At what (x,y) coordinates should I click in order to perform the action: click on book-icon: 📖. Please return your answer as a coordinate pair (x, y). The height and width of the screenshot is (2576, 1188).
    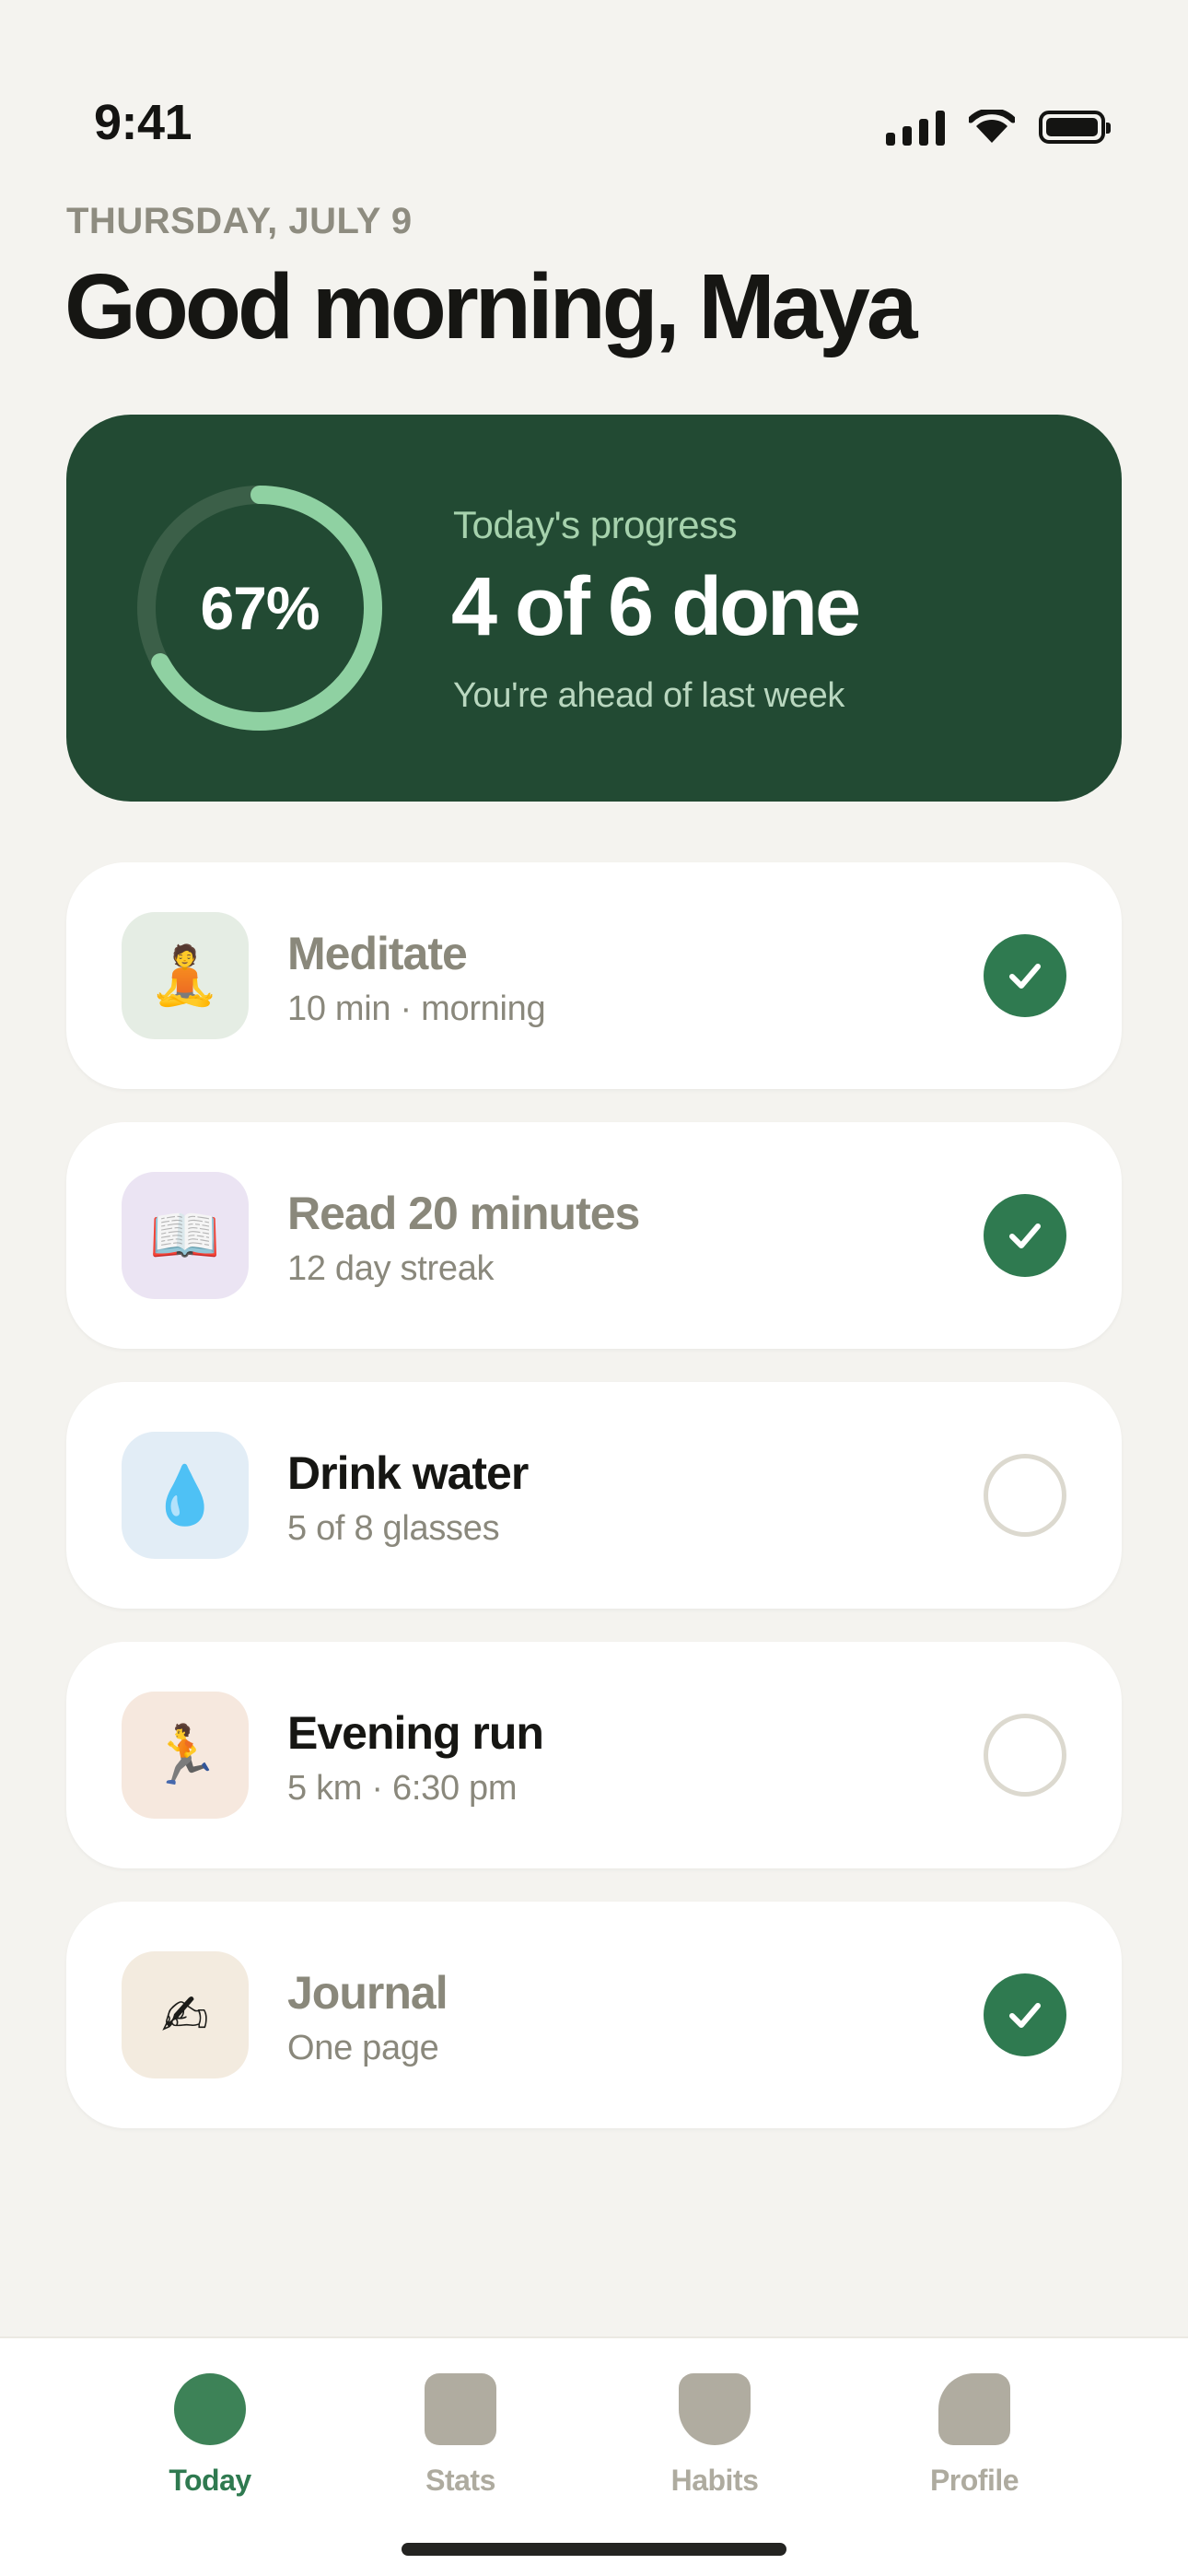
    Looking at the image, I should click on (185, 1235).